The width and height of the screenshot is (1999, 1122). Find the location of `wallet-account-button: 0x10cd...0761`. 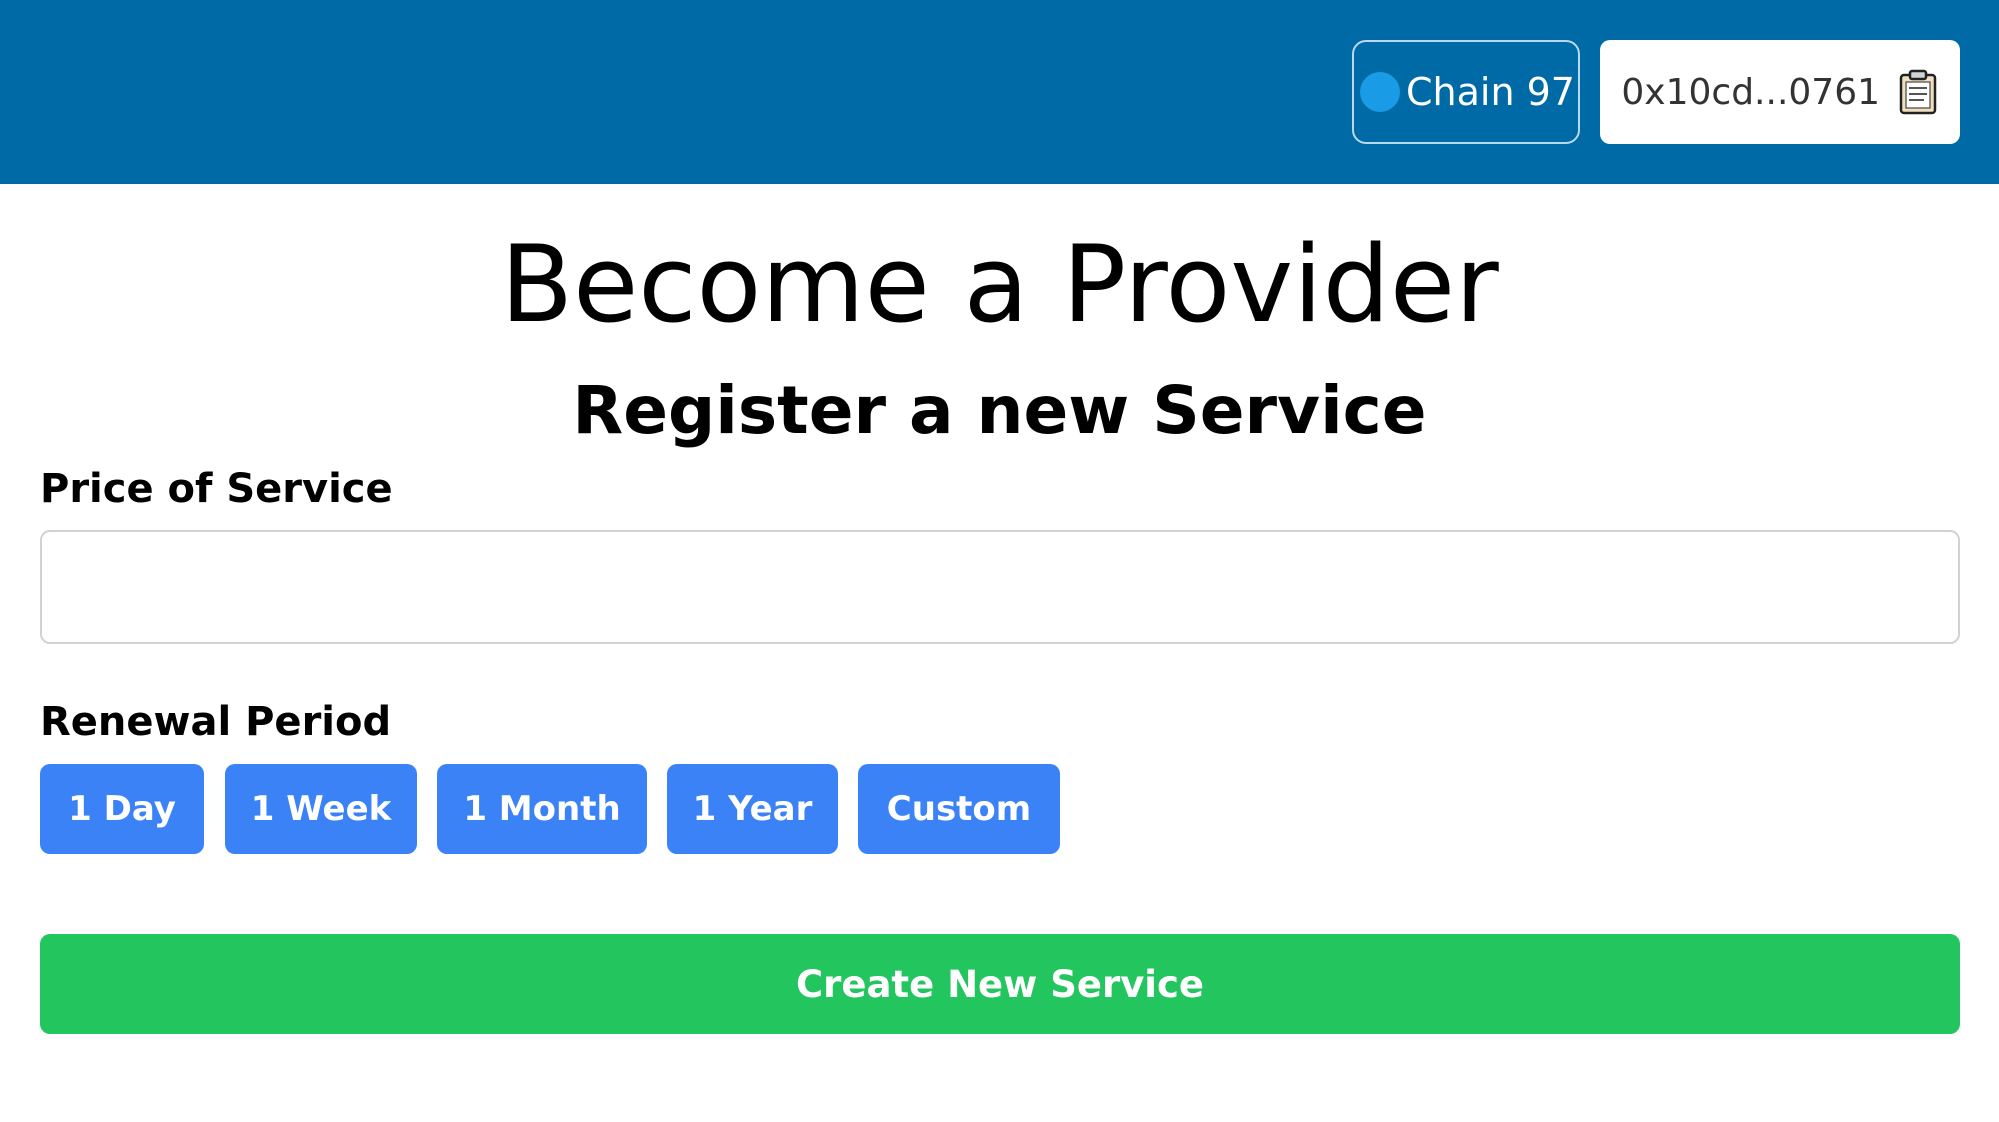

wallet-account-button: 0x10cd...0761 is located at coordinates (1780, 92).